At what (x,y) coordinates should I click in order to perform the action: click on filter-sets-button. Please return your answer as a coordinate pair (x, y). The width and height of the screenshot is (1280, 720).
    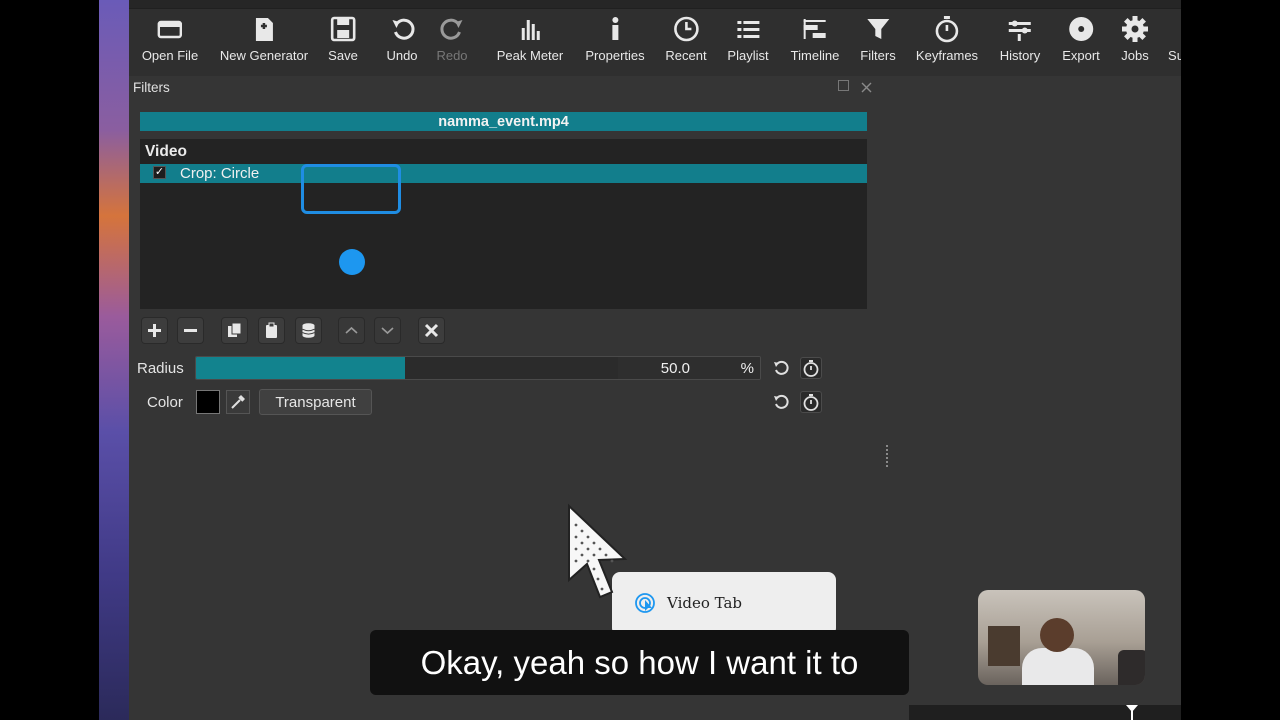
    Looking at the image, I should click on (308, 330).